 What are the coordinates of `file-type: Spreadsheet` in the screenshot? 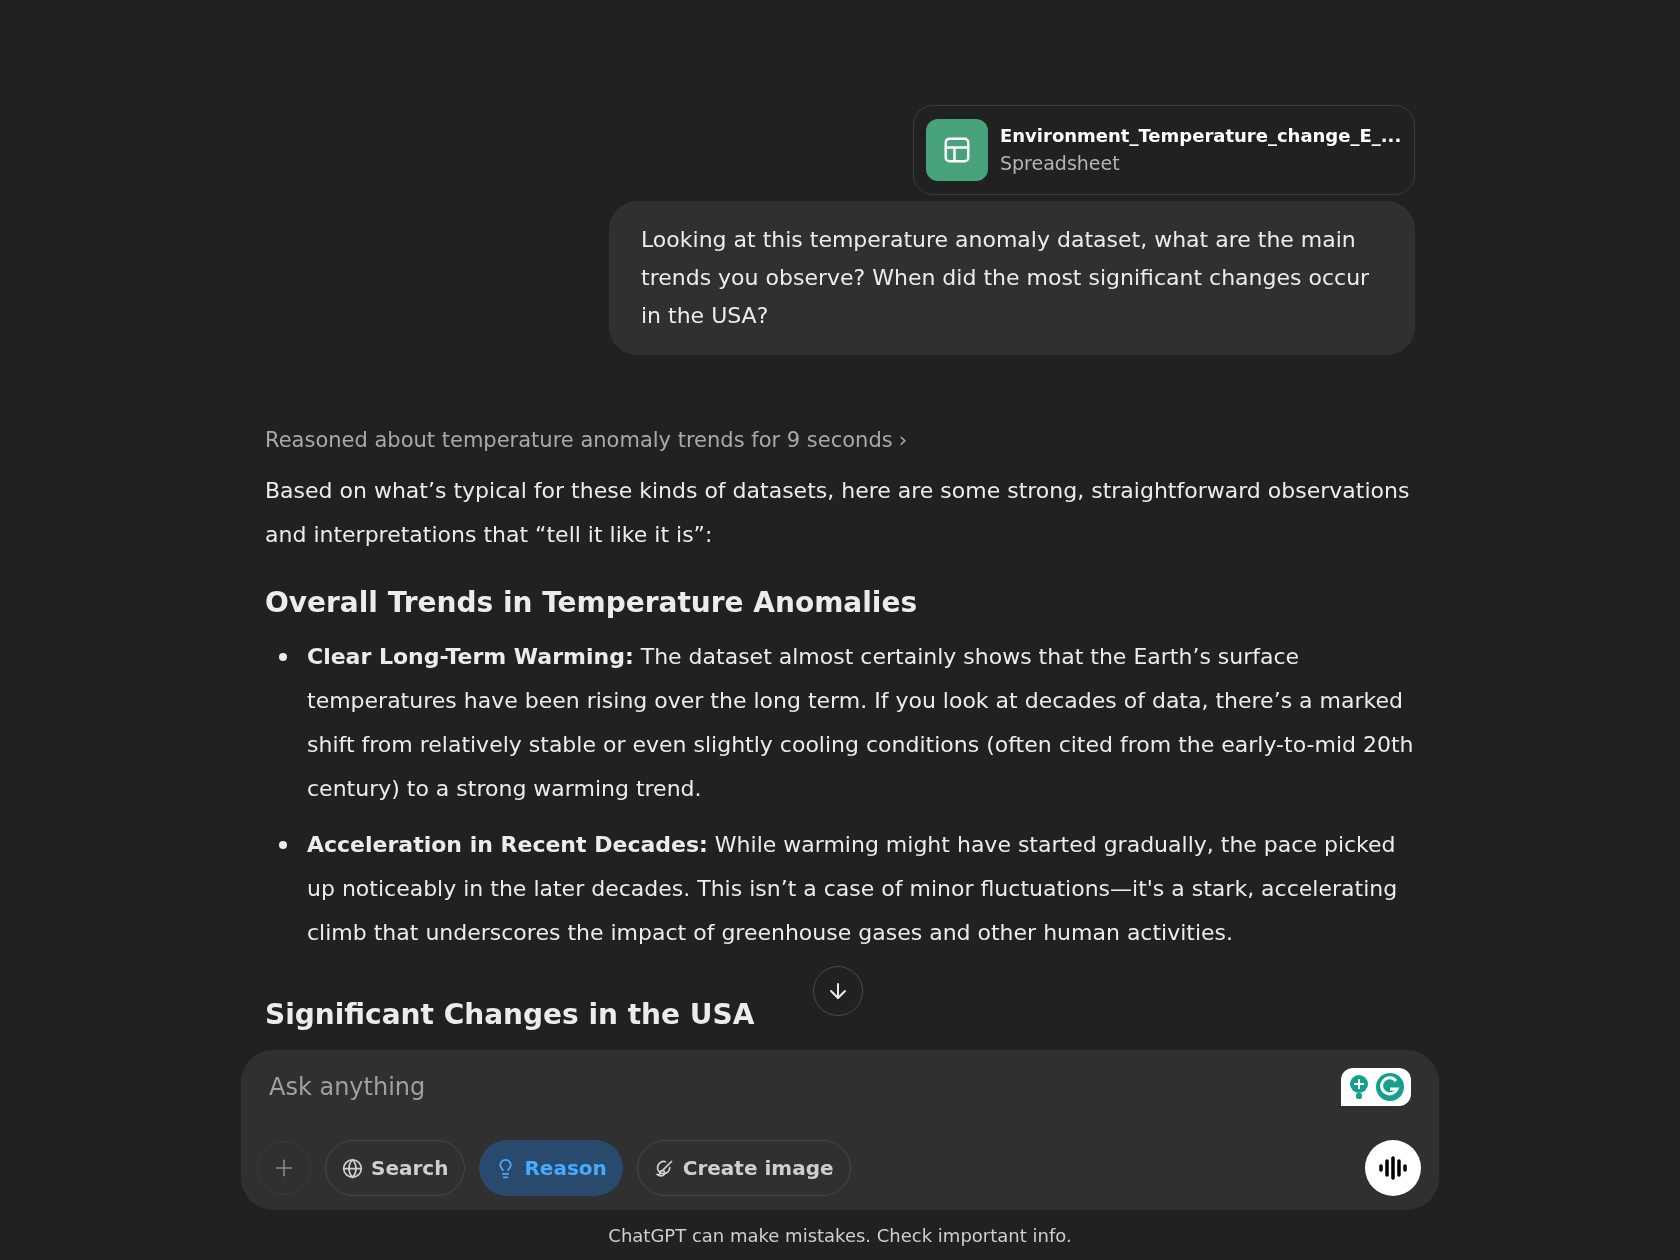 It's located at (1060, 164).